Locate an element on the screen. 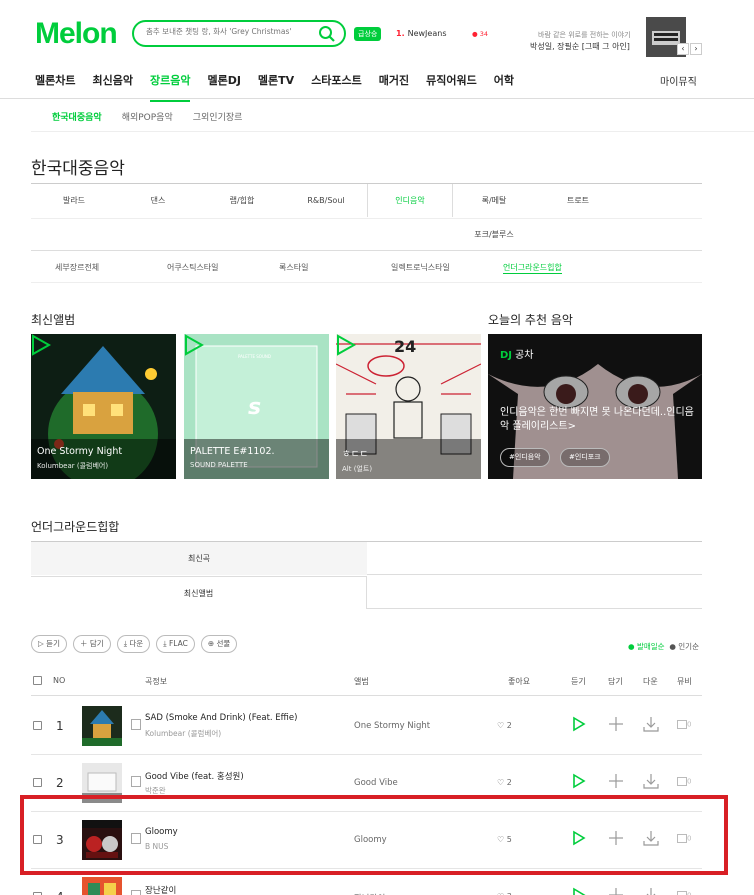 The height and width of the screenshot is (895, 754). gift-button: ⊕ 선물 is located at coordinates (219, 644).